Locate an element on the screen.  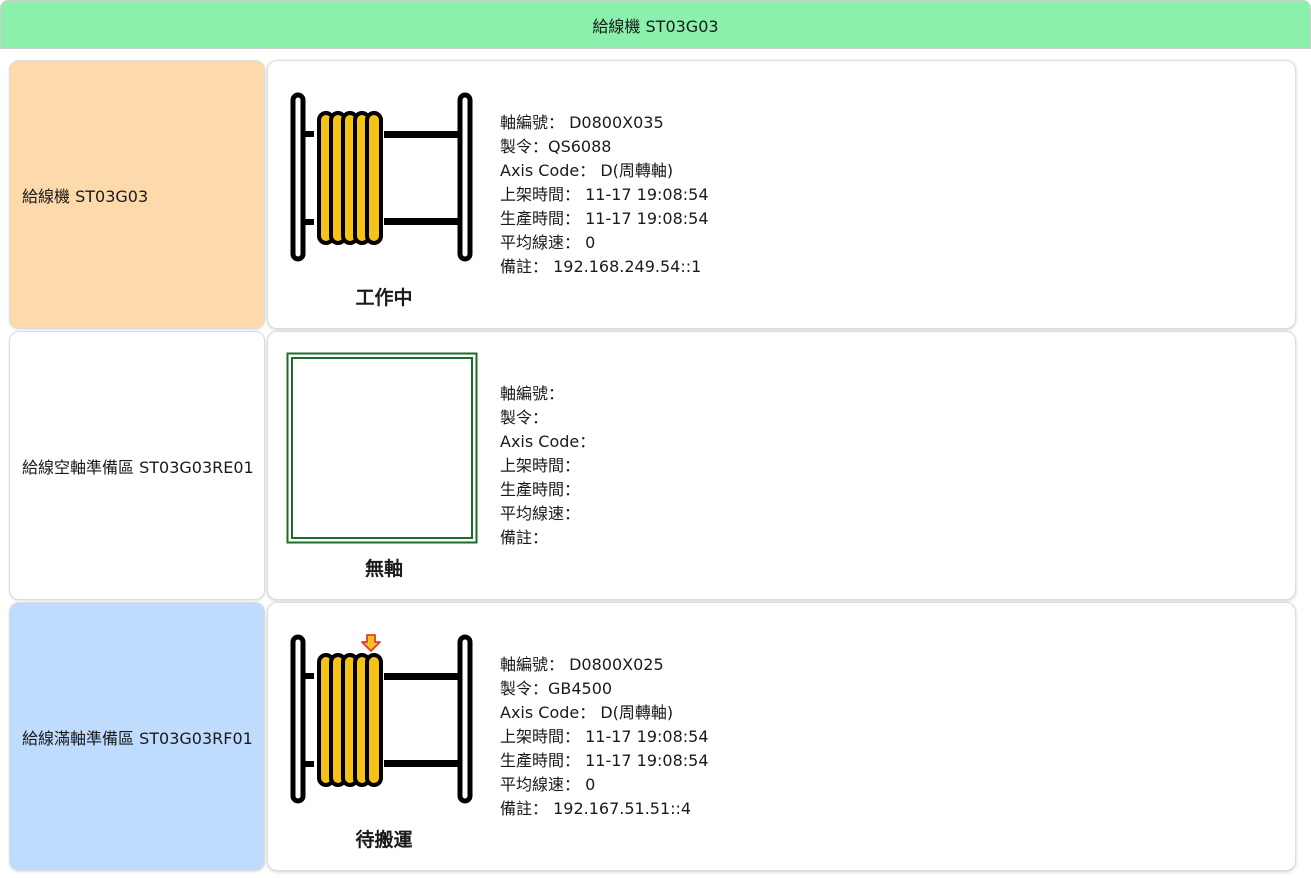
order-number: 製令：GB4500 is located at coordinates (556, 688).